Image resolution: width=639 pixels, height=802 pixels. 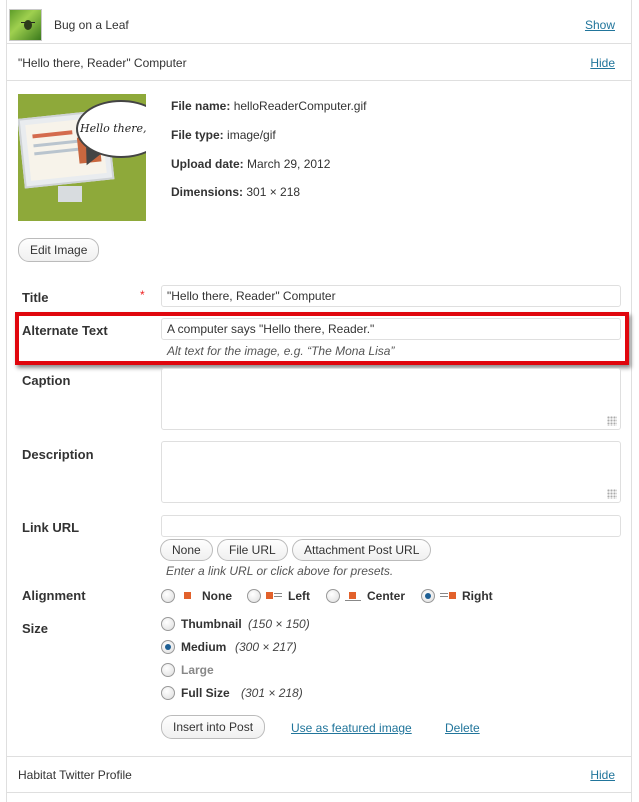 What do you see at coordinates (391, 526) in the screenshot?
I see `link-url-input` at bounding box center [391, 526].